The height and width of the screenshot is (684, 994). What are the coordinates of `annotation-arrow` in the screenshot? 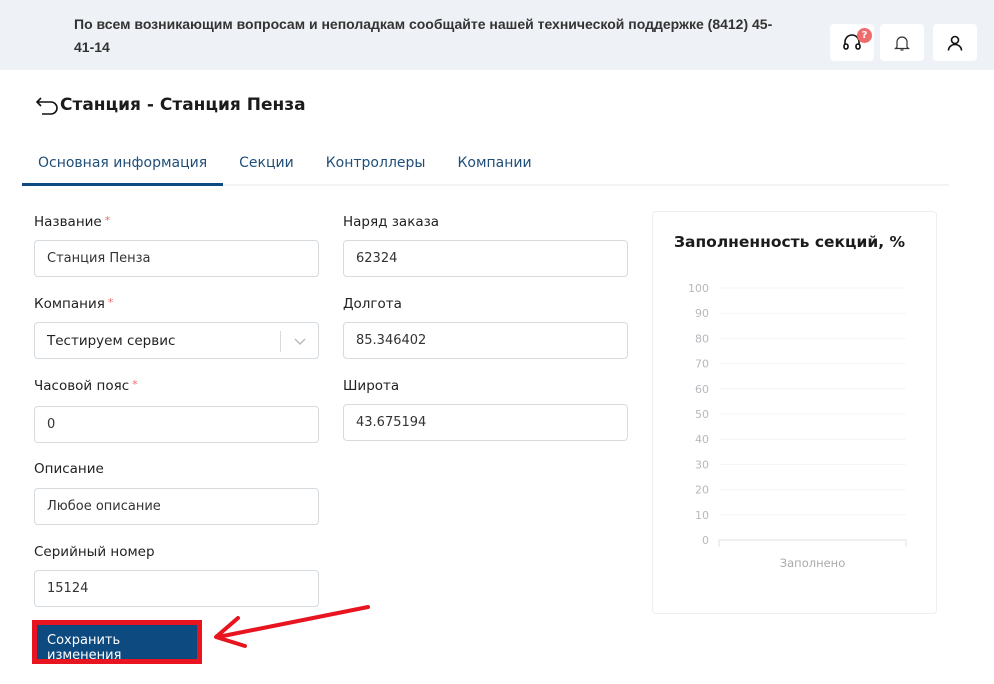 It's located at (292, 626).